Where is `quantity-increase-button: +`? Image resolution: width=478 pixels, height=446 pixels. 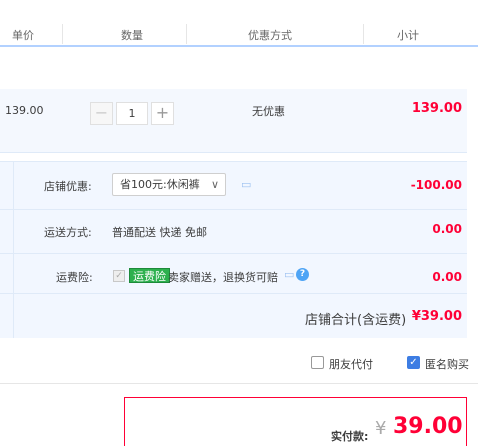
quantity-increase-button: + is located at coordinates (162, 113).